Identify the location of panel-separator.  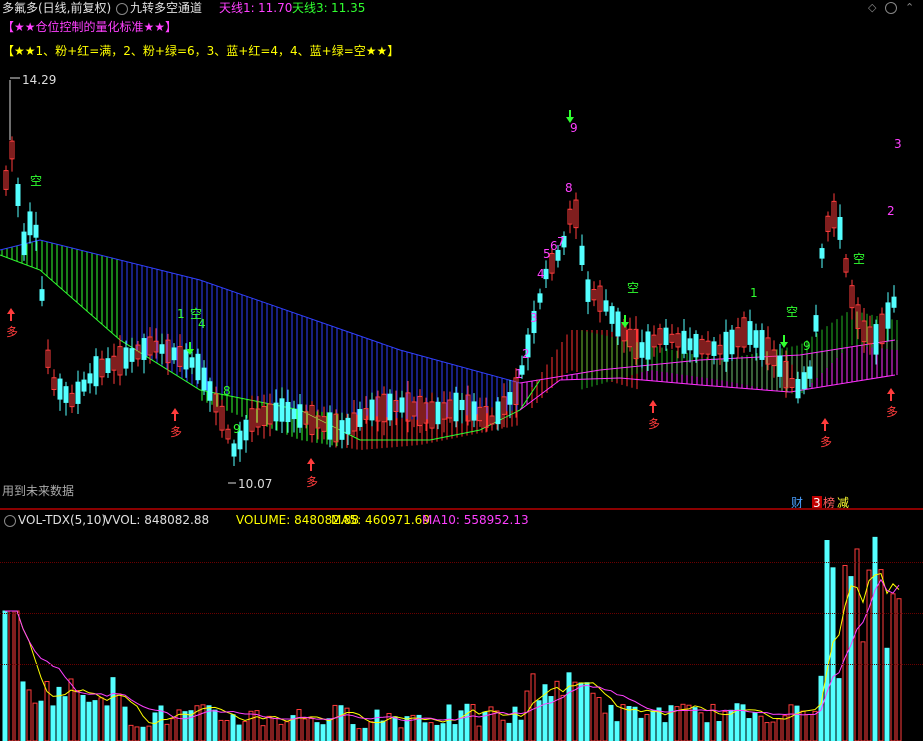
(461, 509).